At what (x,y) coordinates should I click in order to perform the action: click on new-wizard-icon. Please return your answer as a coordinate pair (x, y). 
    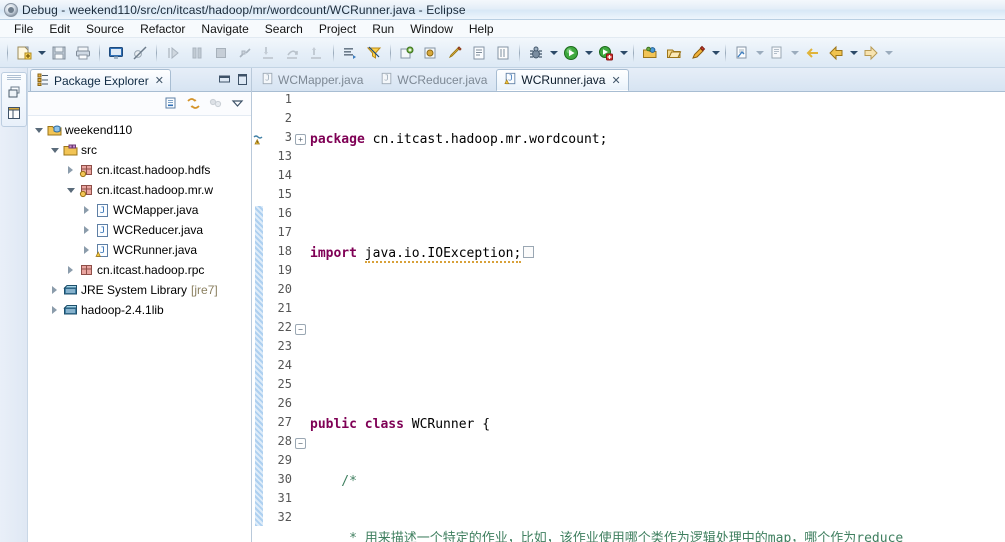
    Looking at the image, I should click on (24, 53).